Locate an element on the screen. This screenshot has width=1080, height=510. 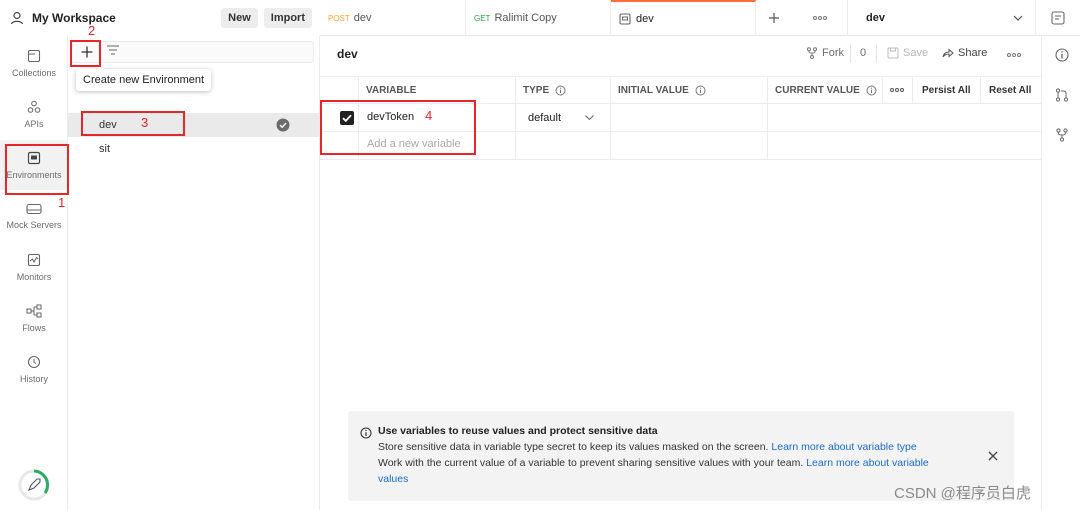
persist-all-button: Persist All is located at coordinates (942, 90).